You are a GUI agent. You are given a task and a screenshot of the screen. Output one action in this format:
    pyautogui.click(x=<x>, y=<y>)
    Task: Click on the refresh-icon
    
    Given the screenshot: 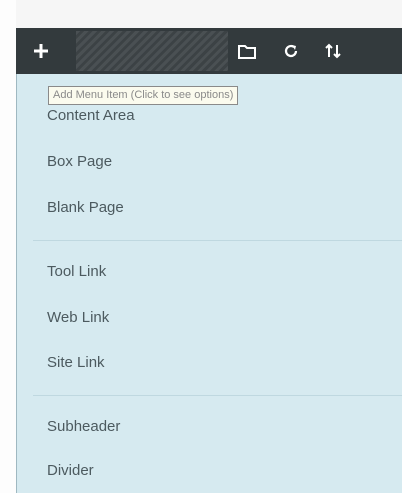 What is the action you would take?
    pyautogui.click(x=291, y=51)
    